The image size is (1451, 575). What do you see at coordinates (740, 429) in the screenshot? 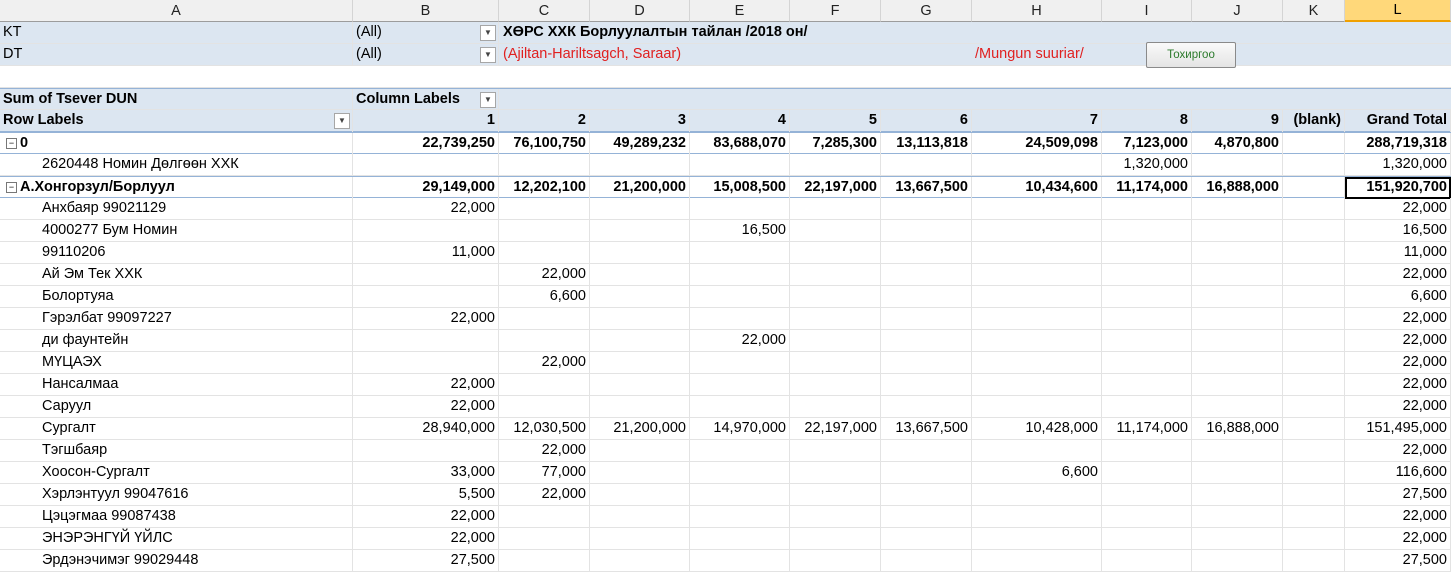
I see `value-cell: 14,970,000` at bounding box center [740, 429].